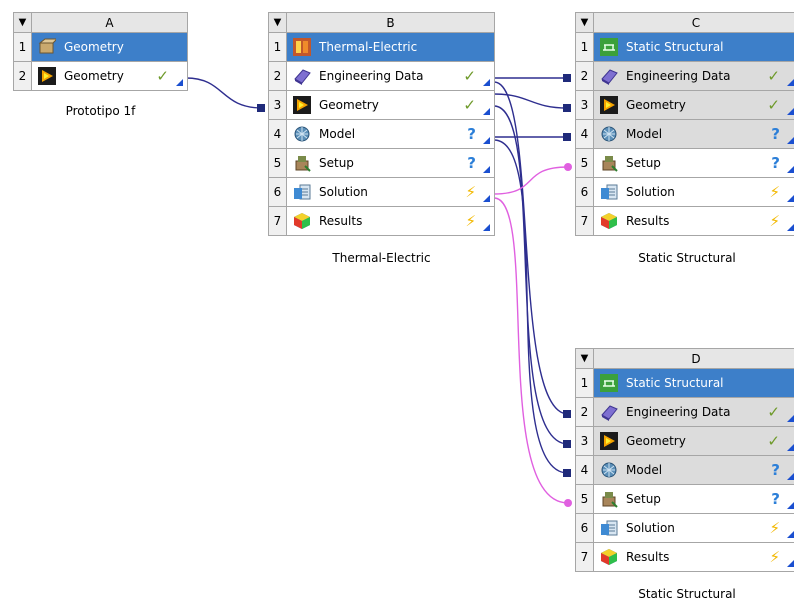  What do you see at coordinates (609, 134) in the screenshot?
I see `model-icon` at bounding box center [609, 134].